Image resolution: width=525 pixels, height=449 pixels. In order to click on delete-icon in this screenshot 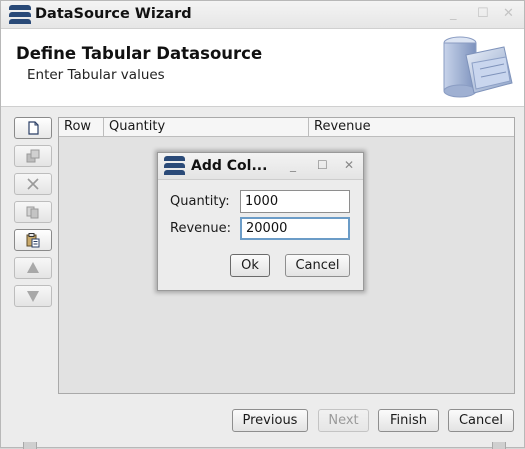, I will do `click(33, 184)`.